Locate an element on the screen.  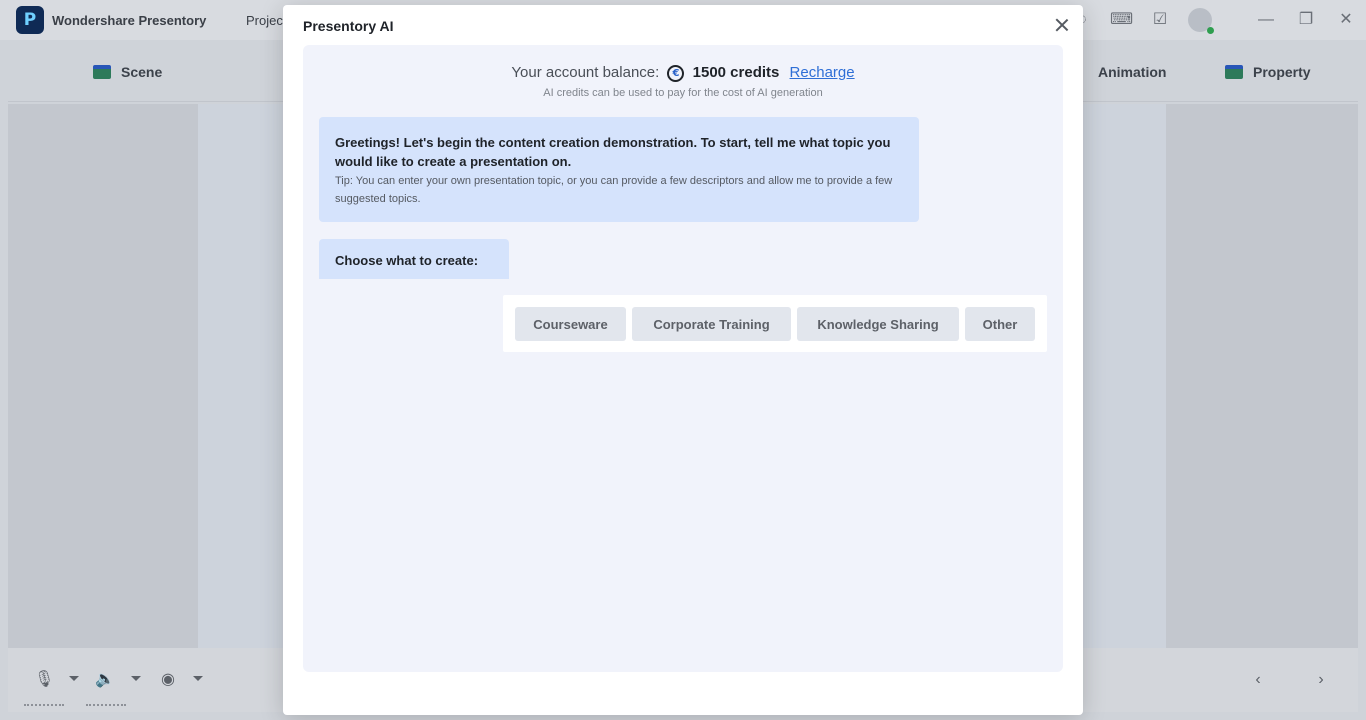
property-panel is located at coordinates (1262, 376).